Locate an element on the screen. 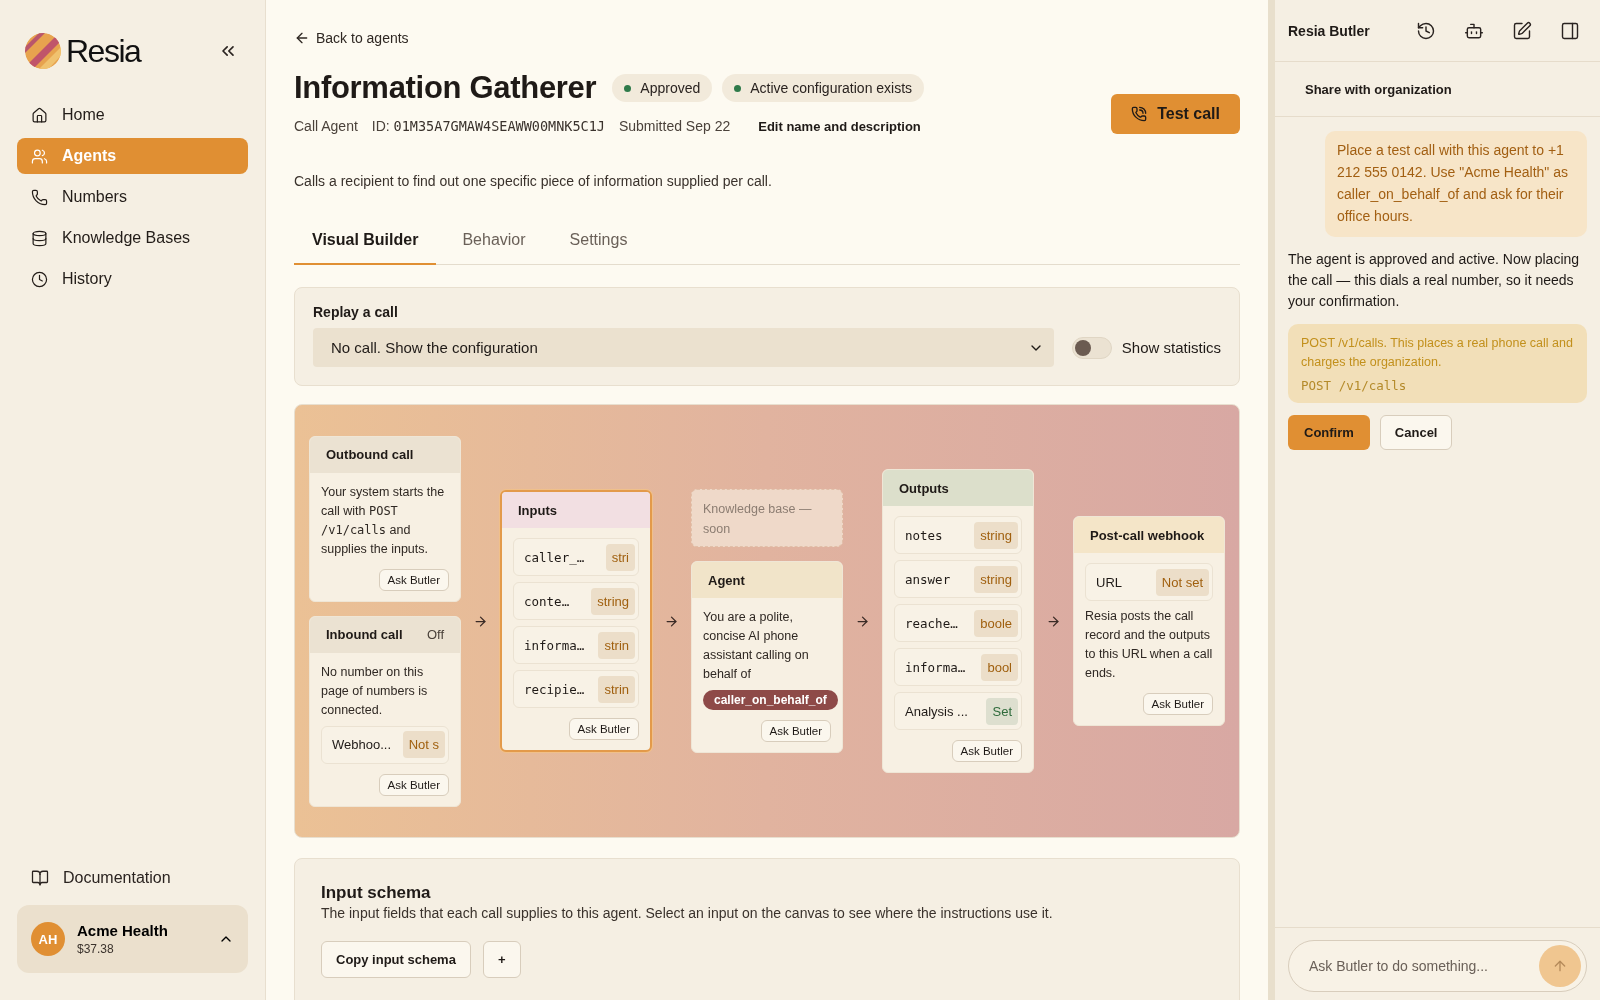  back-arrow-icon is located at coordinates (302, 38).